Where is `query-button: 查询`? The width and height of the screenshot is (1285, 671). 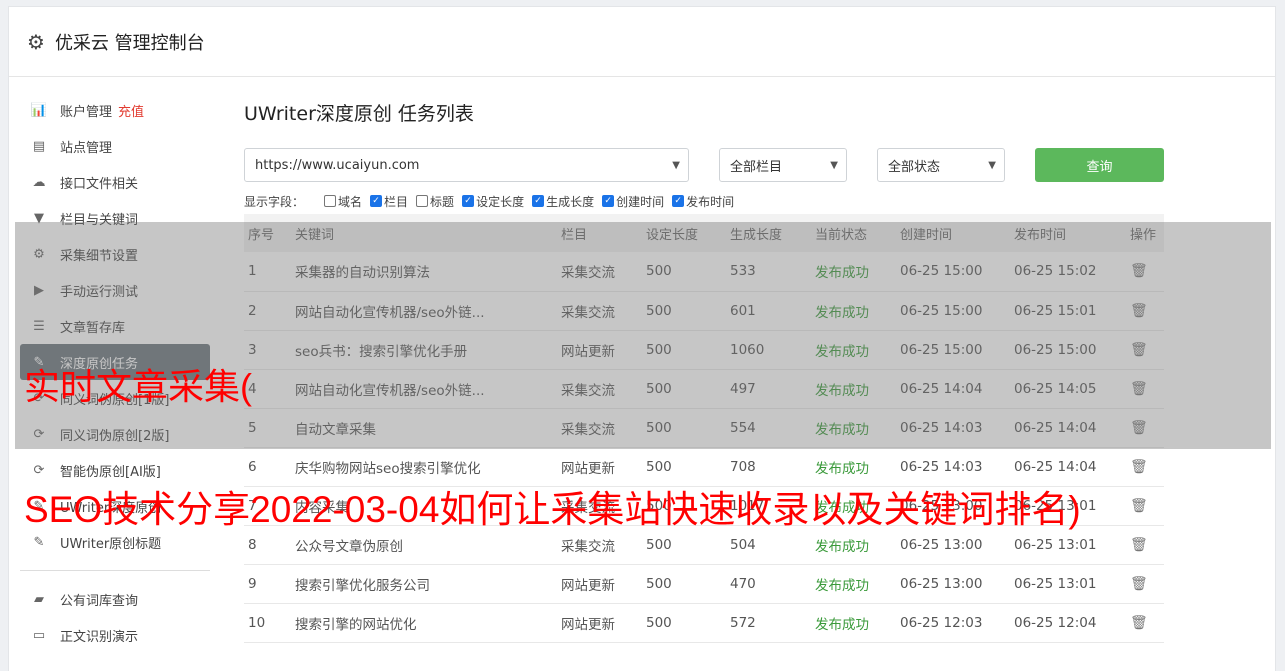
query-button: 查询 is located at coordinates (1099, 165).